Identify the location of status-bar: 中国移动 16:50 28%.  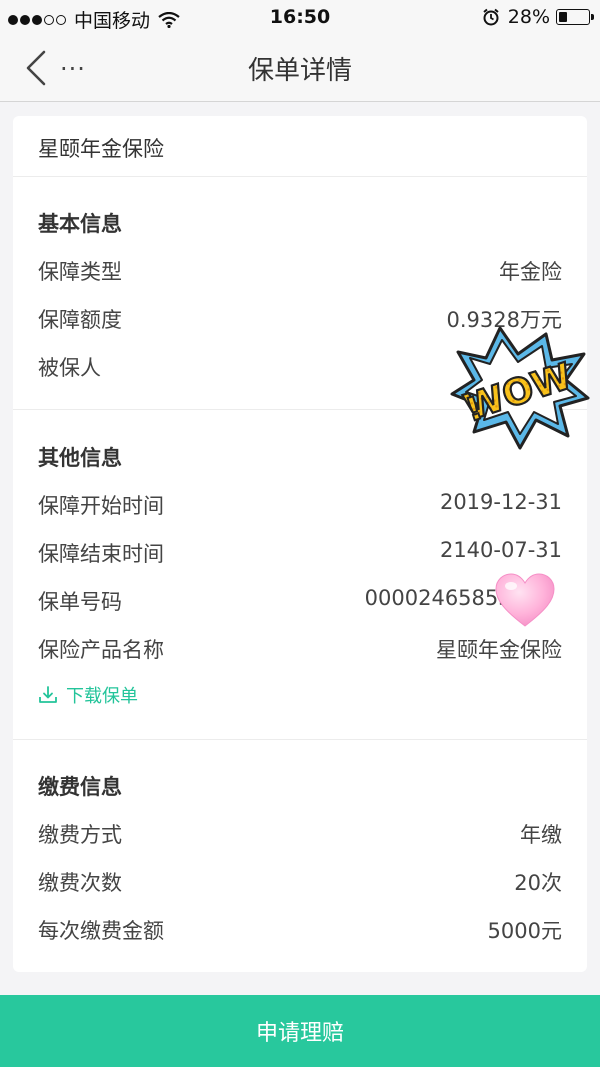
(300, 17).